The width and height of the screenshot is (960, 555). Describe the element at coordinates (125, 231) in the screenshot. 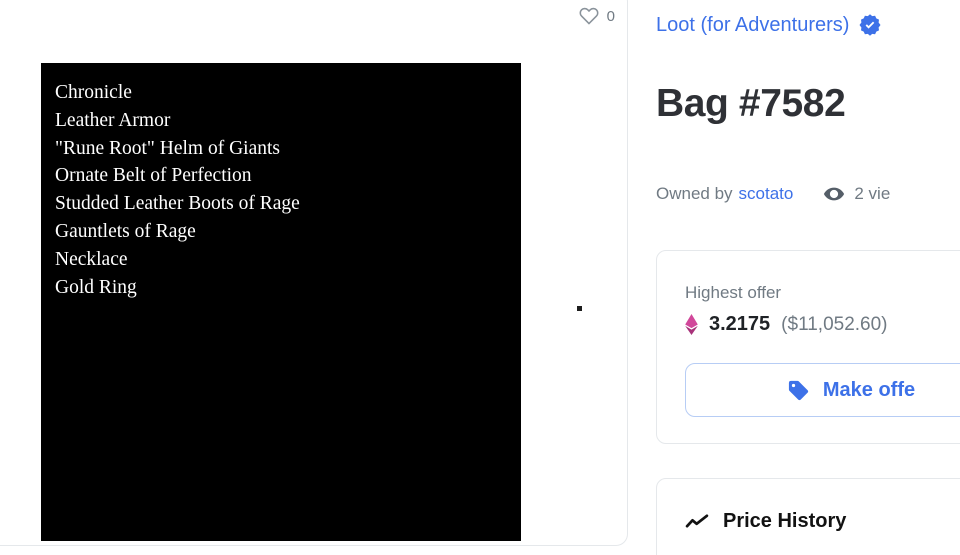

I see `list-item: Gauntlets of Rage` at that location.